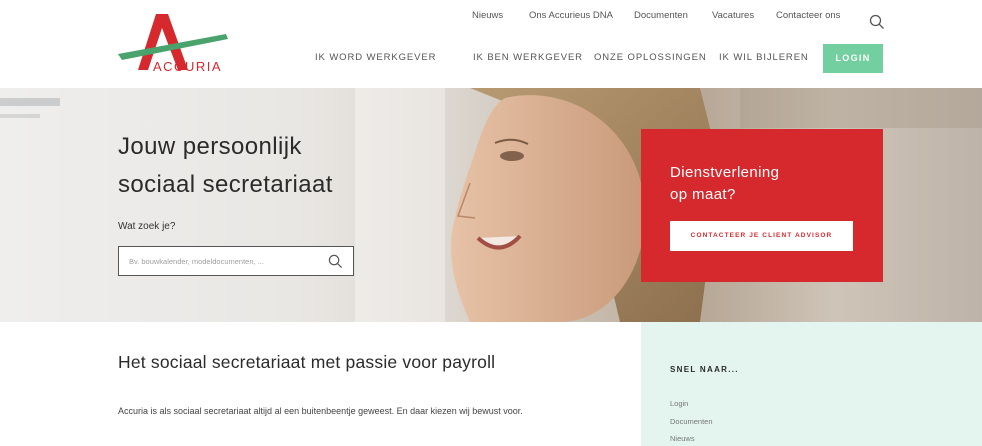 The height and width of the screenshot is (446, 982). I want to click on nav-onze-oplossingen: ONZE OPLOSSINGEN, so click(650, 57).